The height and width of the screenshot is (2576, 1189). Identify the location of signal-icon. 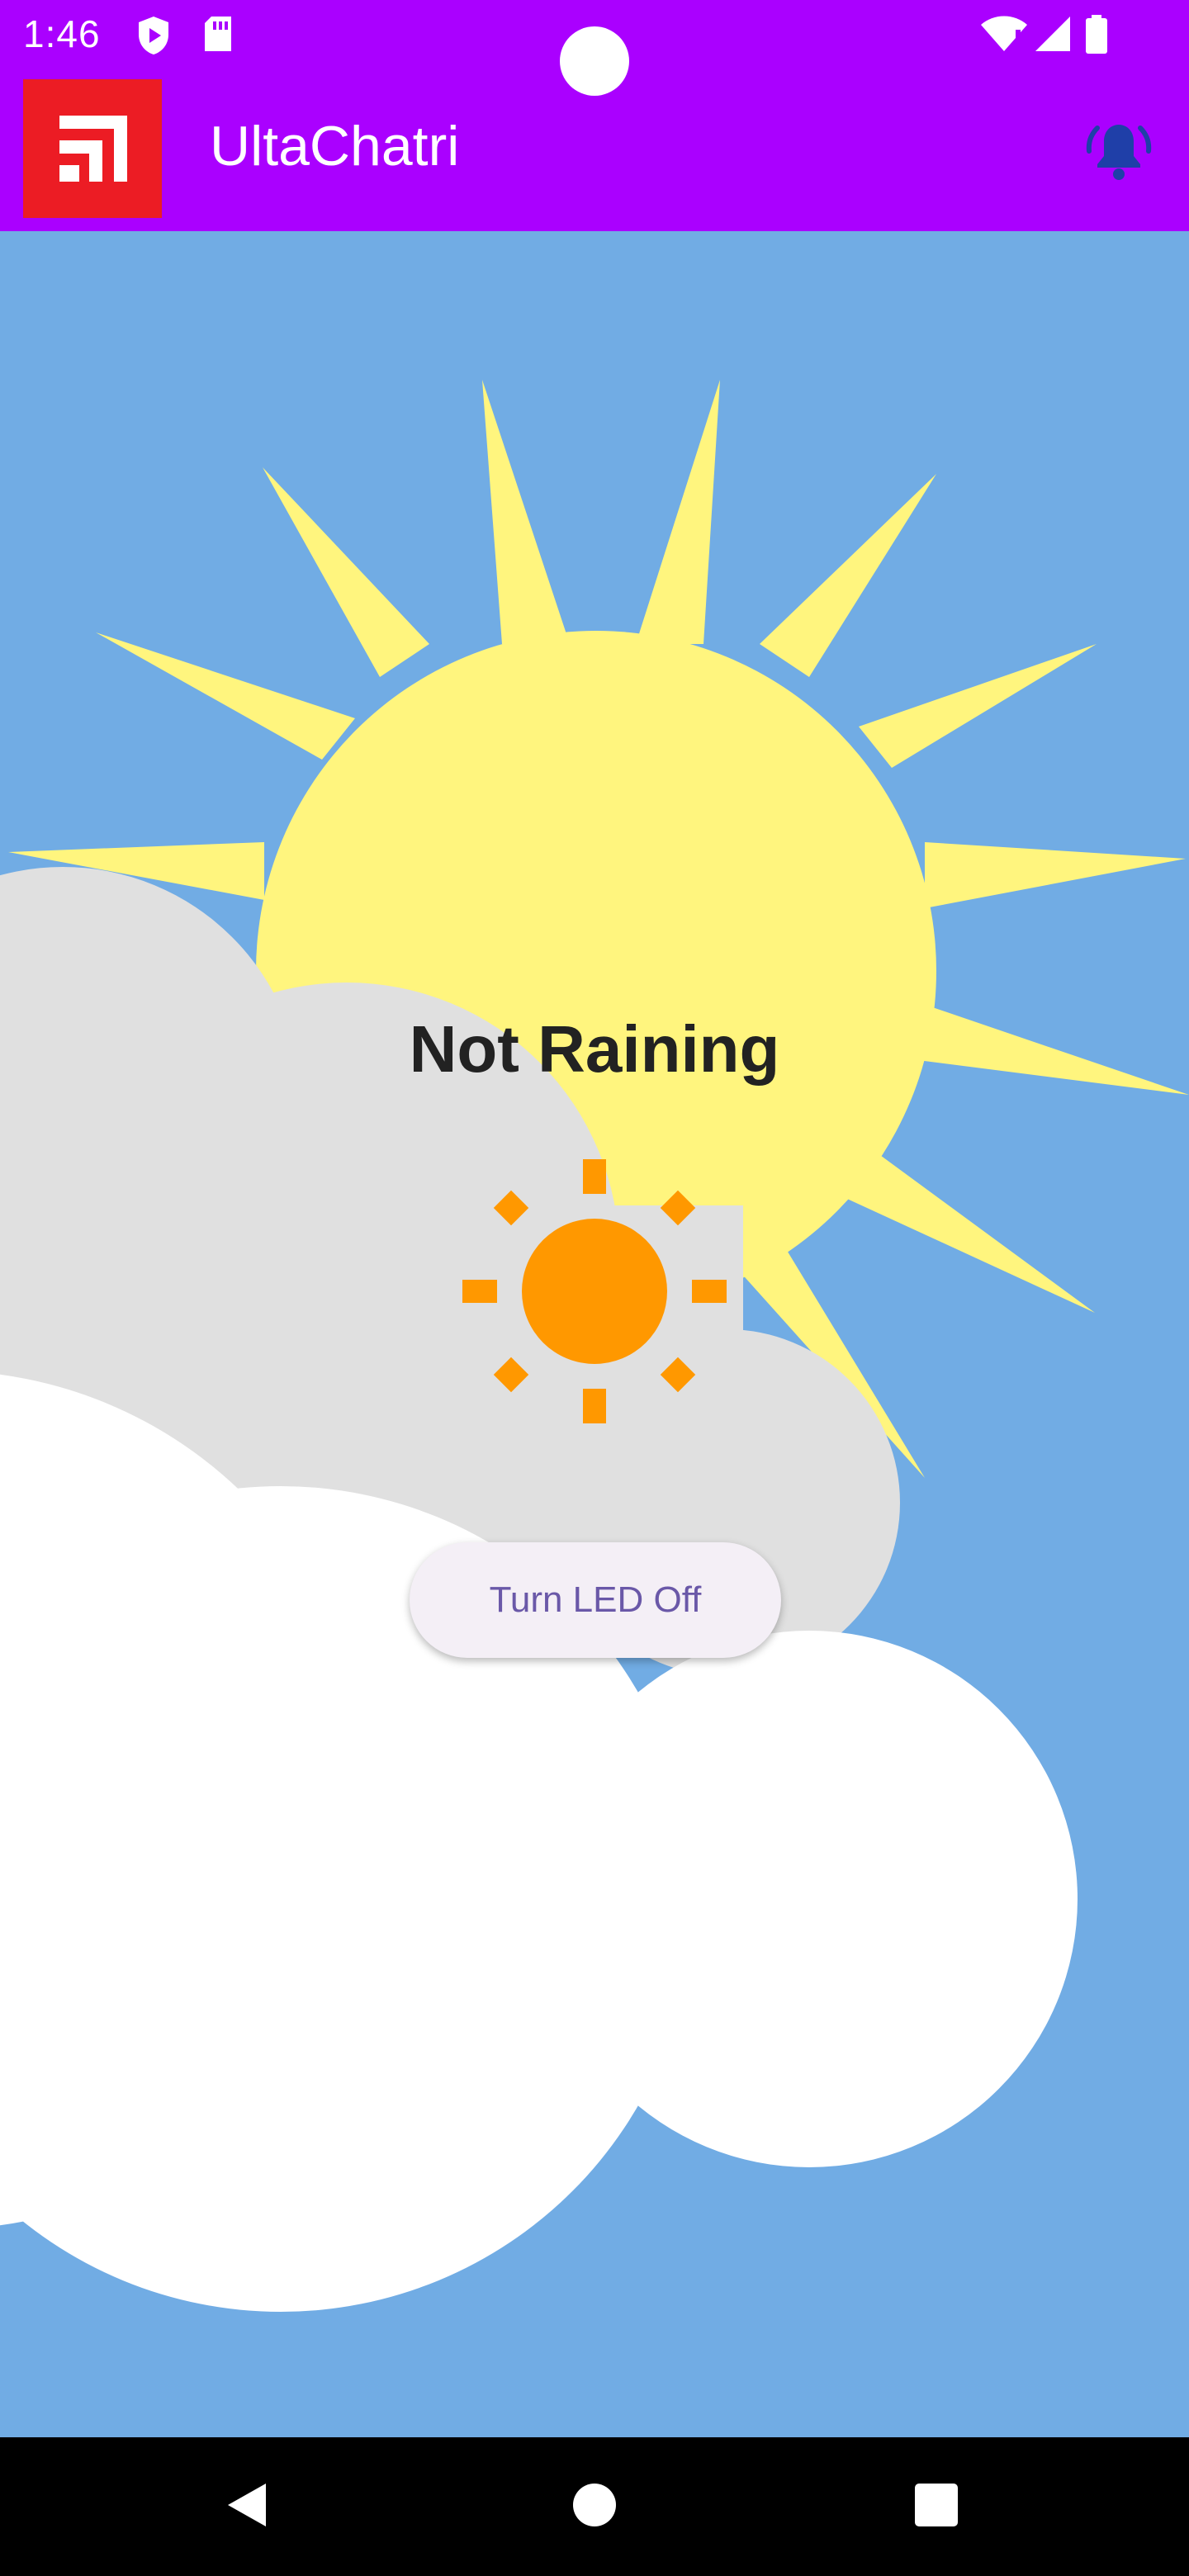
(1052, 36).